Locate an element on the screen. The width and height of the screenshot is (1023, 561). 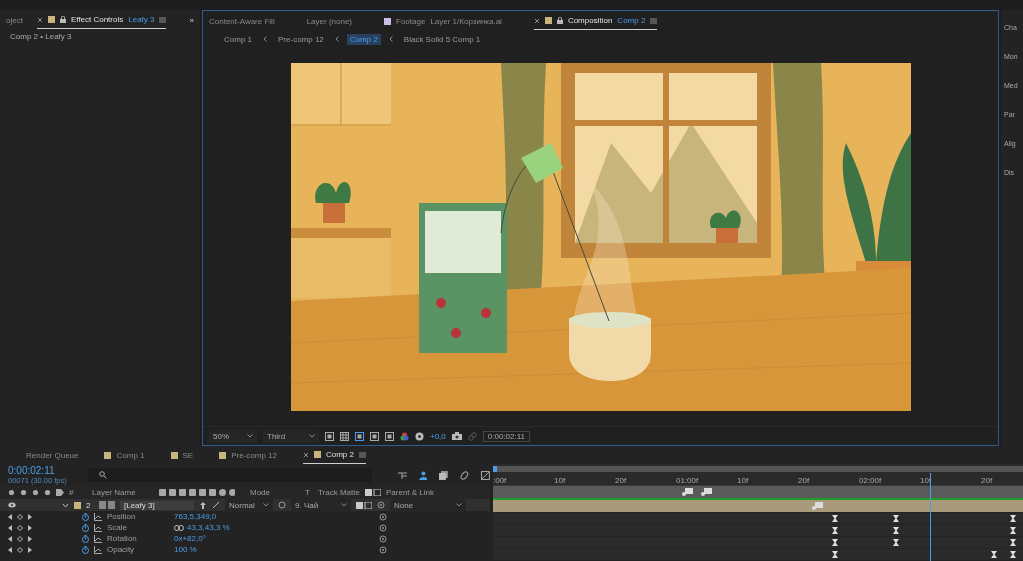
breadcrumb-link: Comp 2 is located at coordinates (363, 39).